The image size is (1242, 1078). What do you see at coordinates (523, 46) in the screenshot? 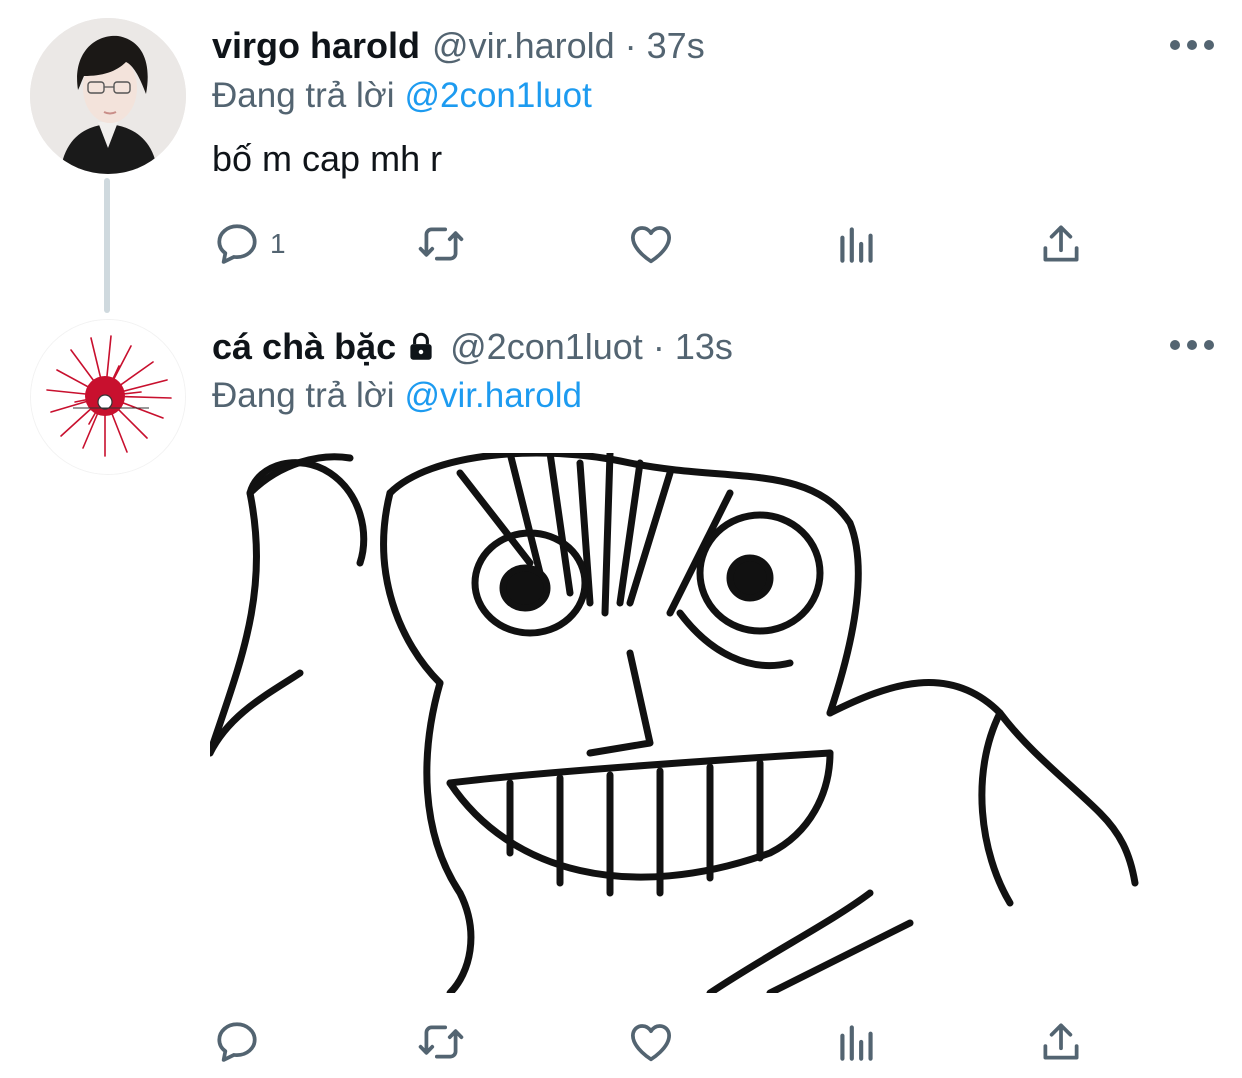
I see `username: @vir.harold` at bounding box center [523, 46].